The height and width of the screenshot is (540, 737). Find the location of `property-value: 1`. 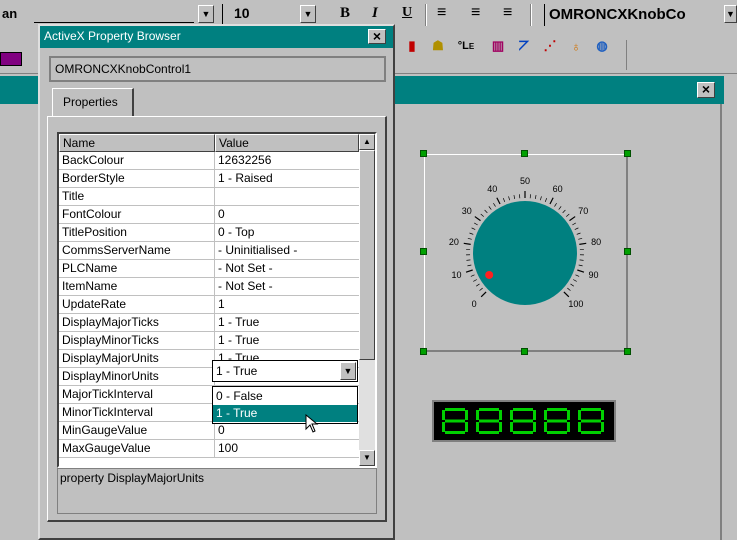

property-value: 1 is located at coordinates (287, 305).